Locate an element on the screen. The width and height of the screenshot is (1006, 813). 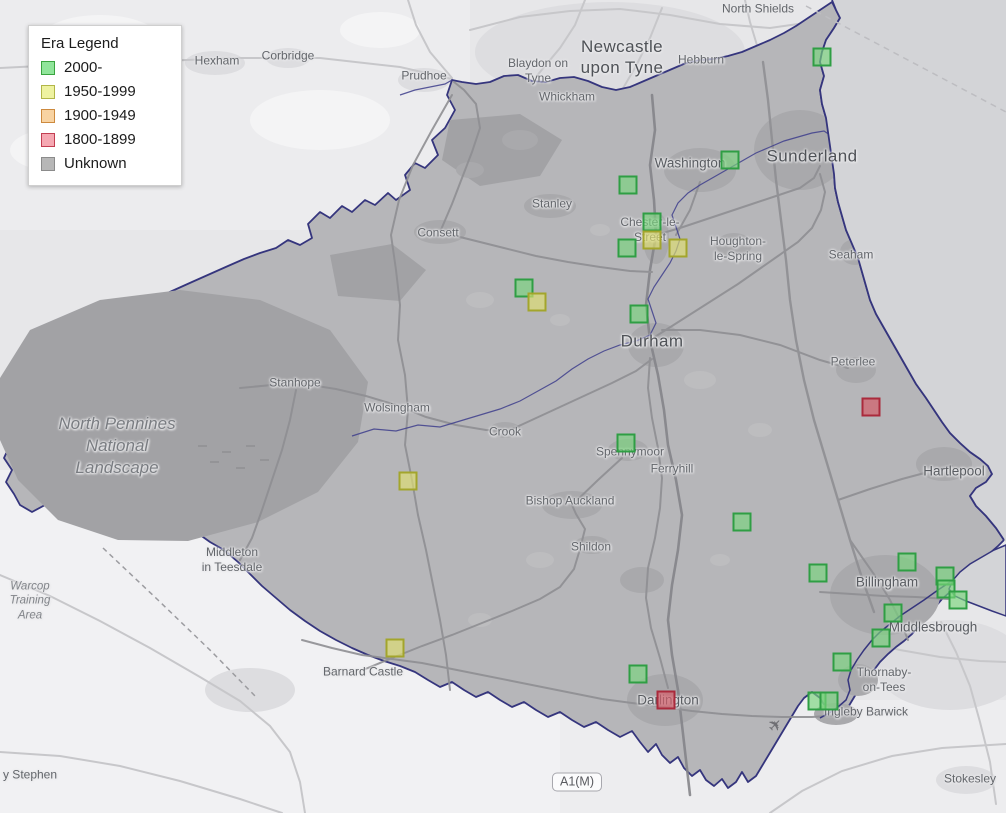
legend-item: 1800-1899 is located at coordinates (105, 139).